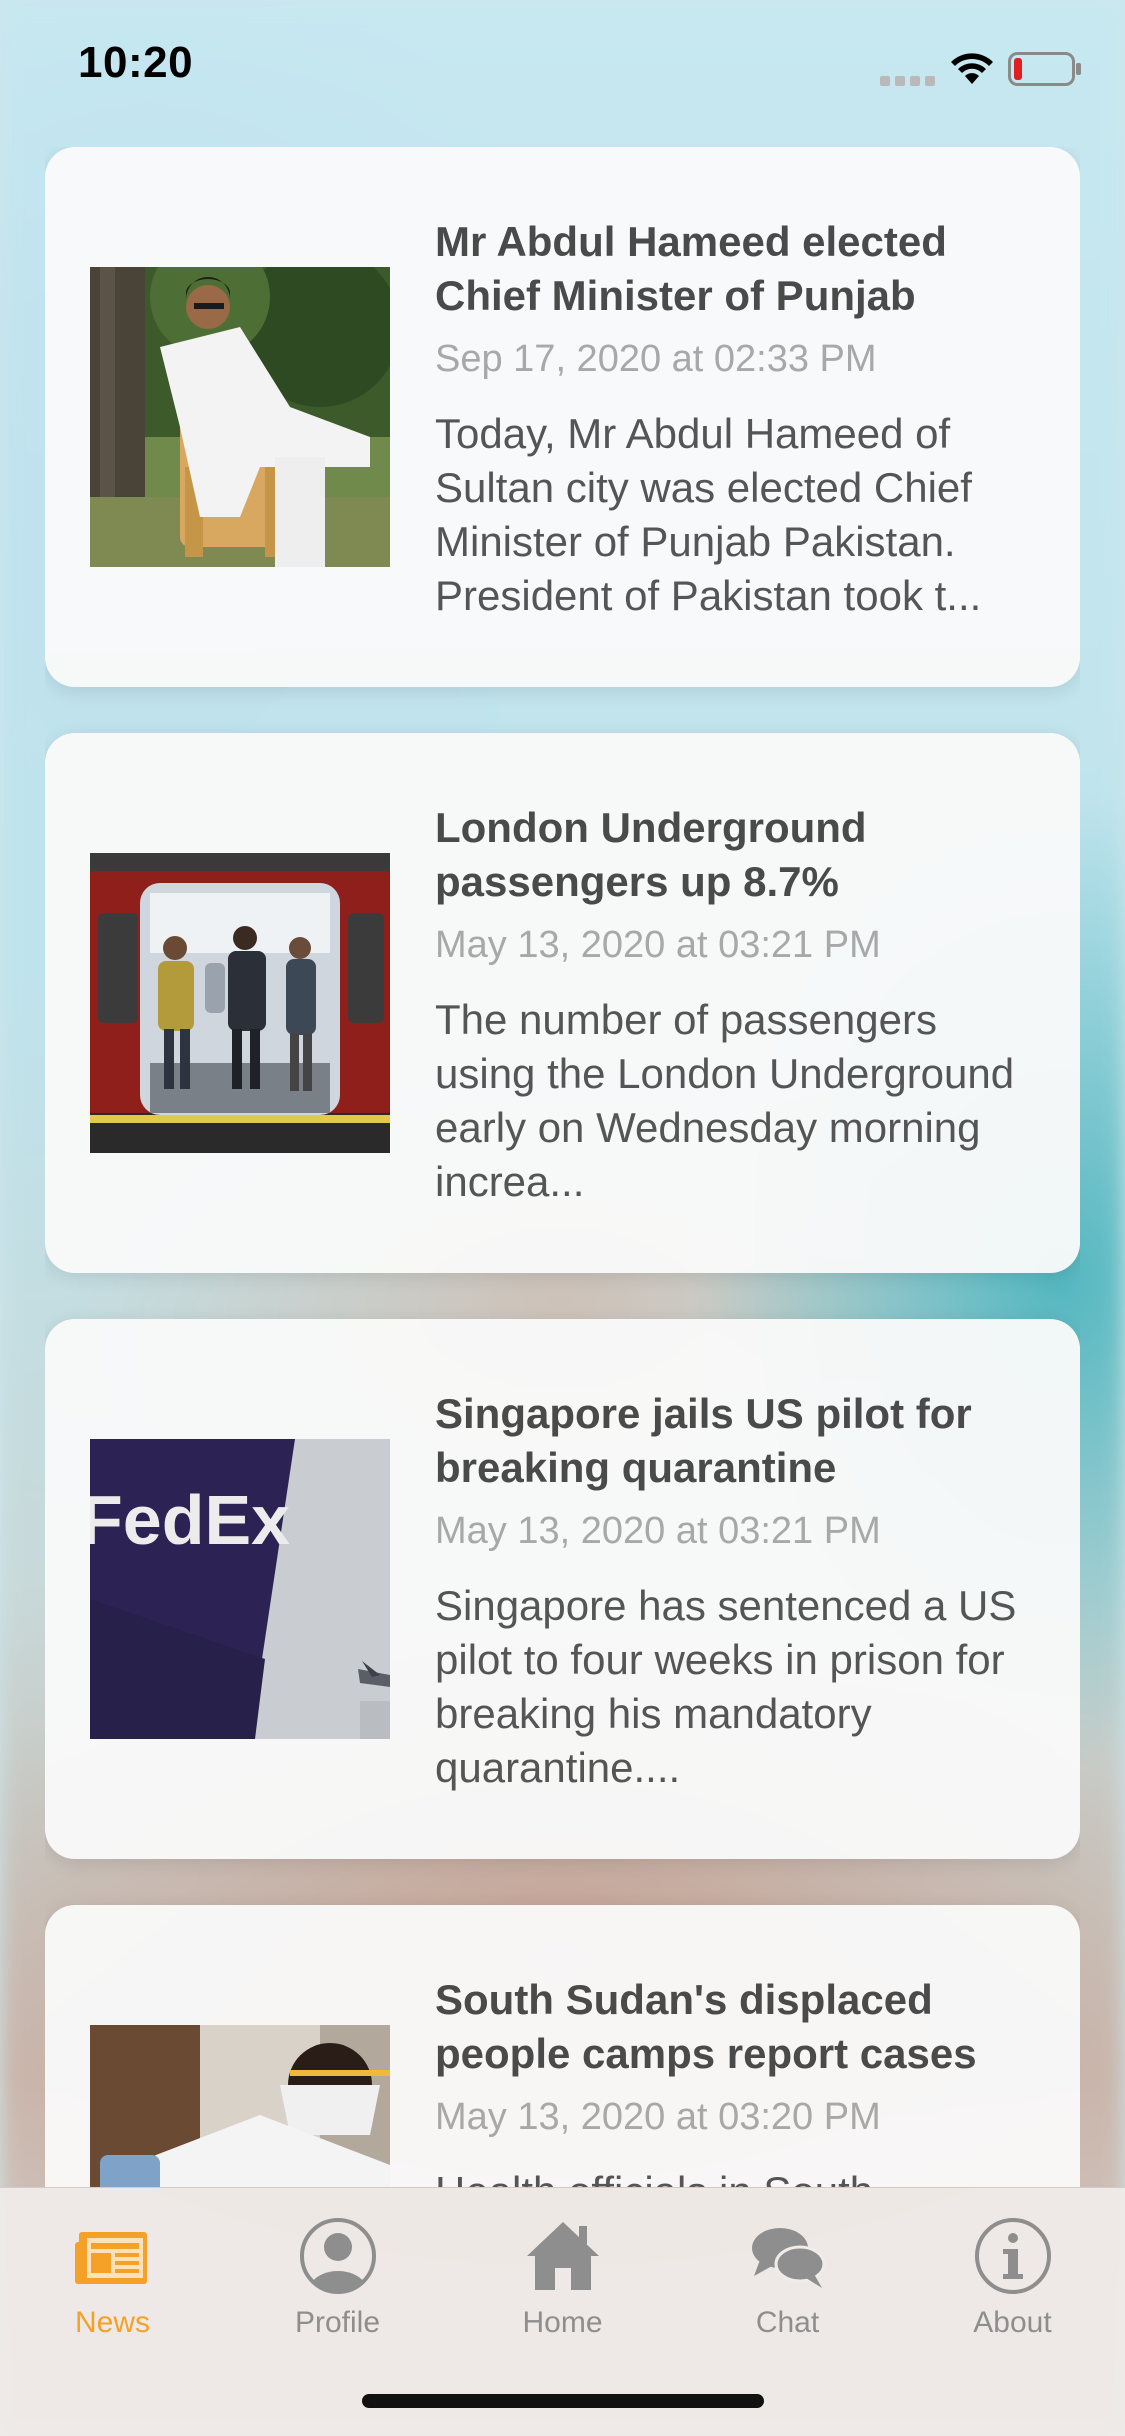 The height and width of the screenshot is (2436, 1125). What do you see at coordinates (337, 2256) in the screenshot?
I see `profile-icon` at bounding box center [337, 2256].